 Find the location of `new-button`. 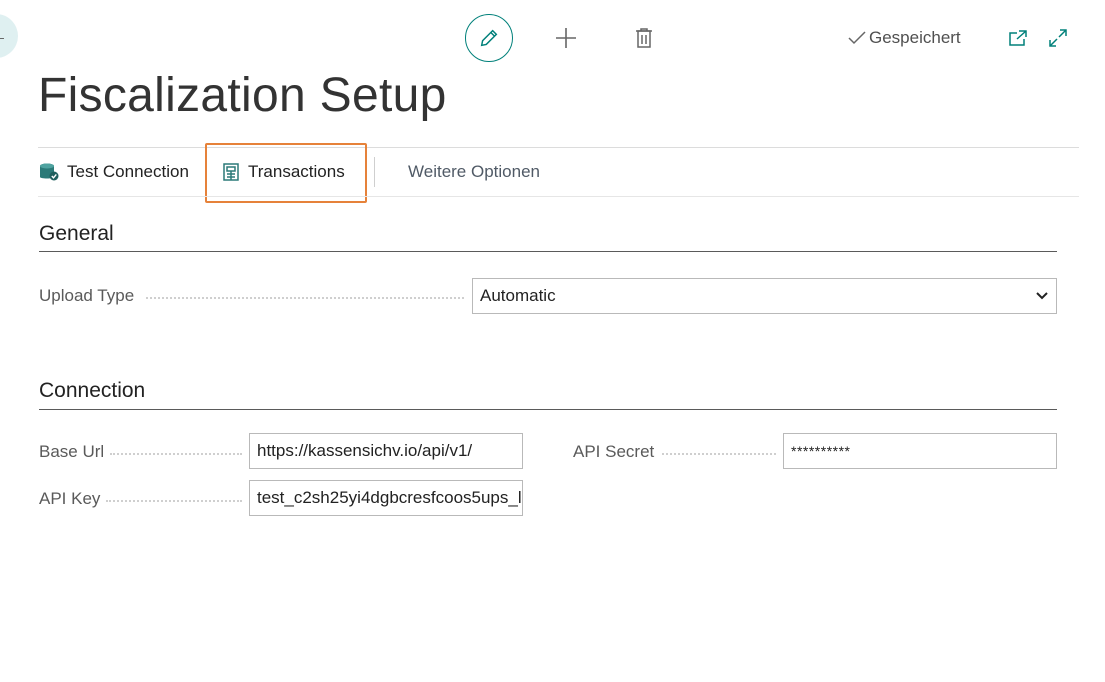

new-button is located at coordinates (566, 38).